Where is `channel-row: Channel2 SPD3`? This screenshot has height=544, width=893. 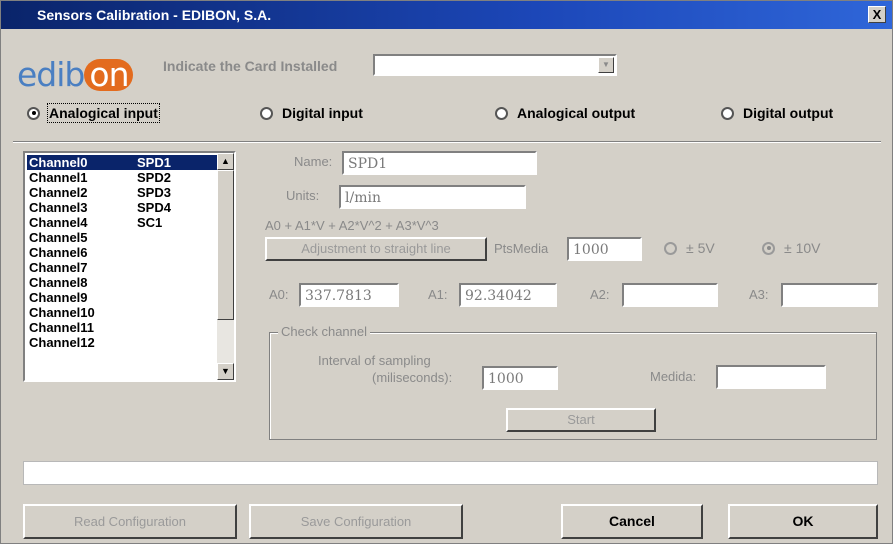
channel-row: Channel2 SPD3 is located at coordinates (122, 192).